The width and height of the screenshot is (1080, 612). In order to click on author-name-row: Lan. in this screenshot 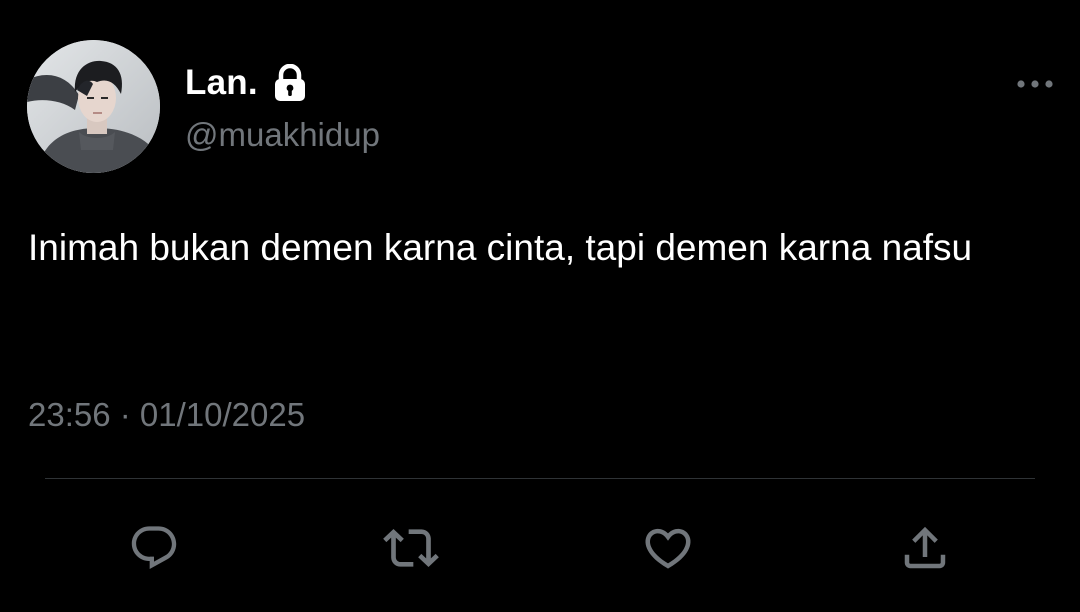, I will do `click(246, 83)`.